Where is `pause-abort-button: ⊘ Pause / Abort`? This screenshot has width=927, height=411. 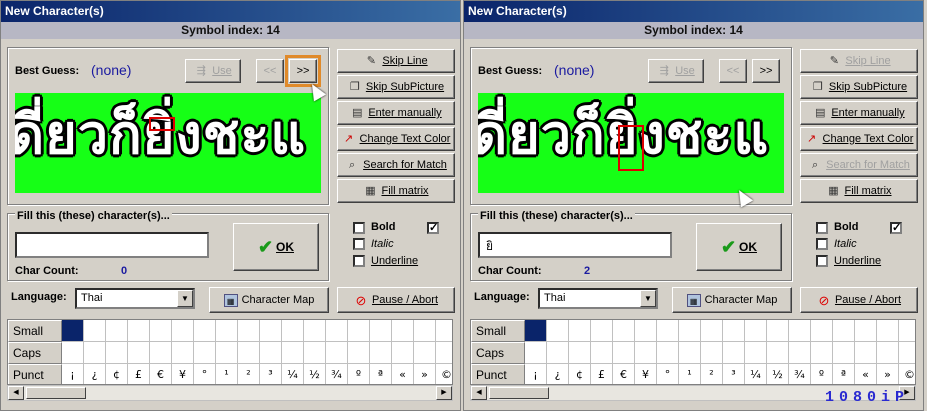 pause-abort-button: ⊘ Pause / Abort is located at coordinates (859, 300).